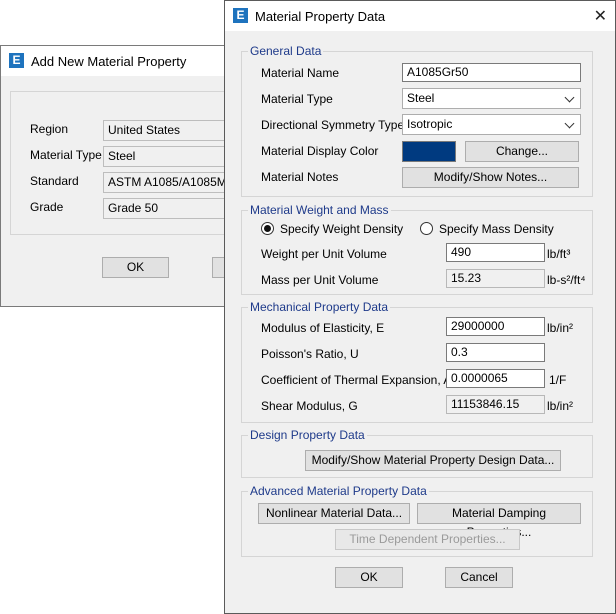  I want to click on material-type-select: Steel, so click(491, 98).